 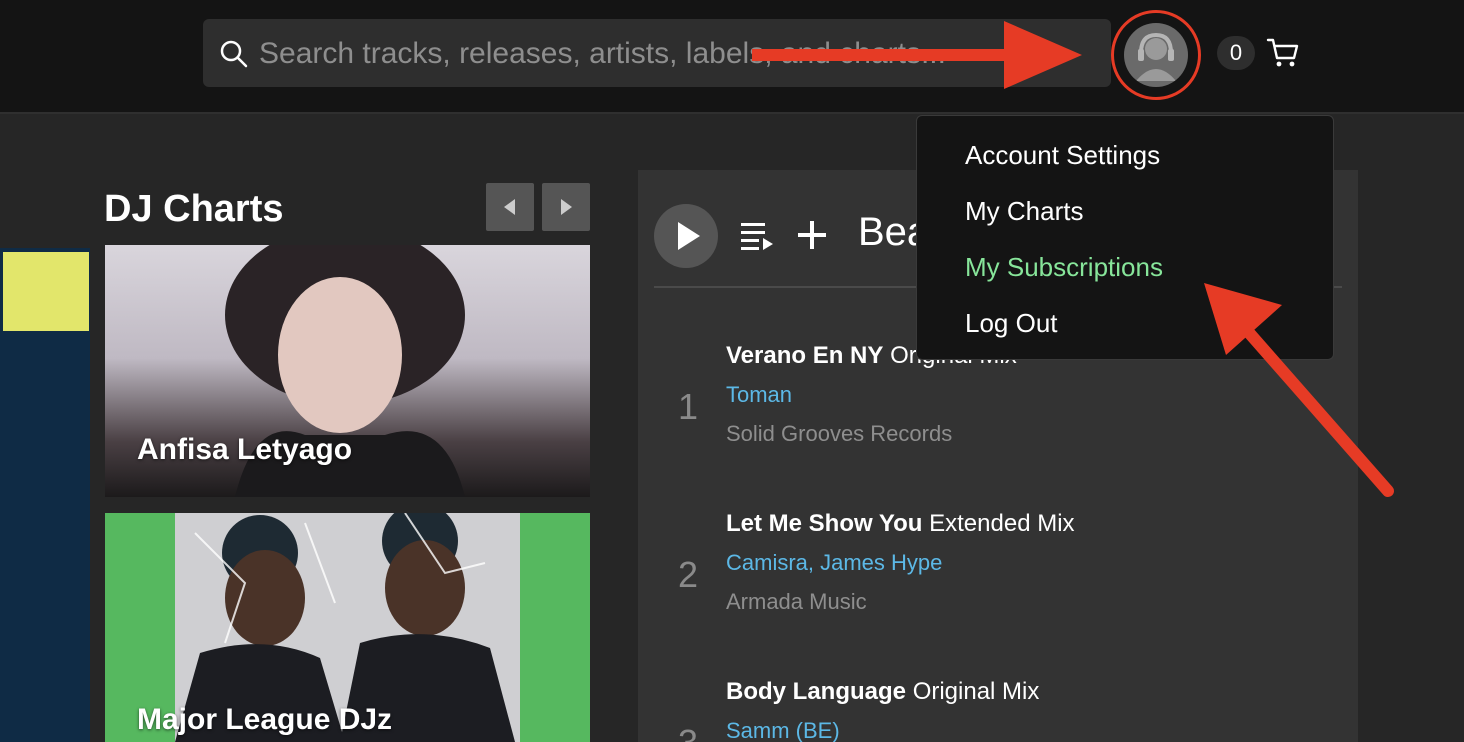 I want to click on track-rank: 3, so click(x=688, y=732).